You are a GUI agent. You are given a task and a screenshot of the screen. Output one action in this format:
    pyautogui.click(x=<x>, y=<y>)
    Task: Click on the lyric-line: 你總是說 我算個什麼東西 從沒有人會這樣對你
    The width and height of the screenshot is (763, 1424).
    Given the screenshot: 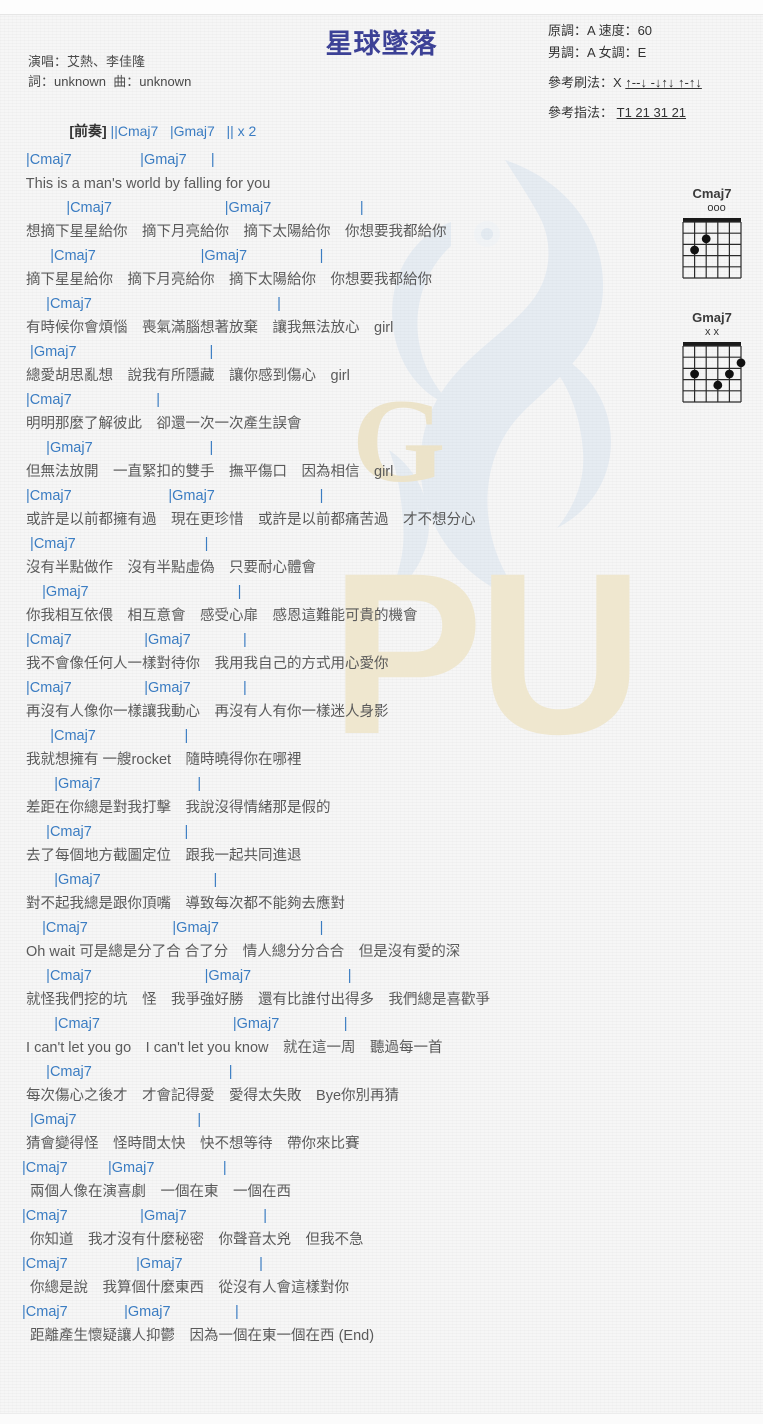 What is the action you would take?
    pyautogui.click(x=186, y=1288)
    